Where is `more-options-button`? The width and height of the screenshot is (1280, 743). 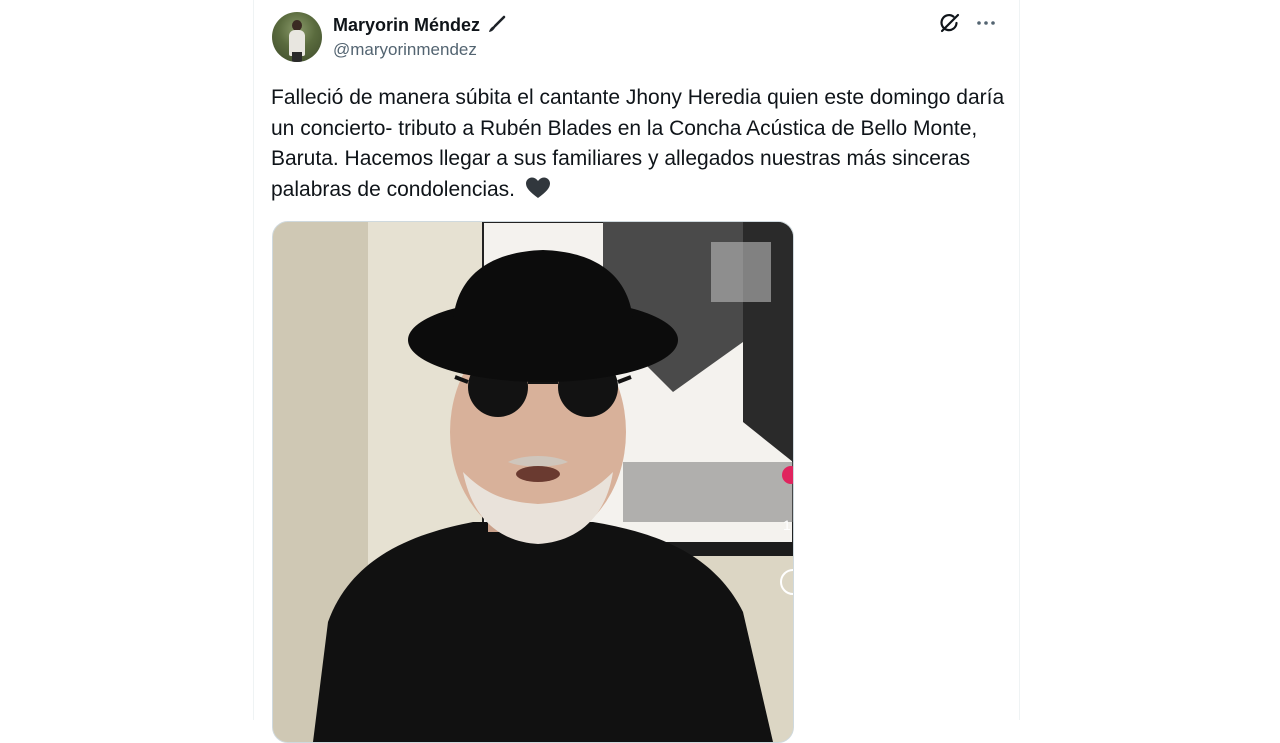
more-options-button is located at coordinates (986, 25).